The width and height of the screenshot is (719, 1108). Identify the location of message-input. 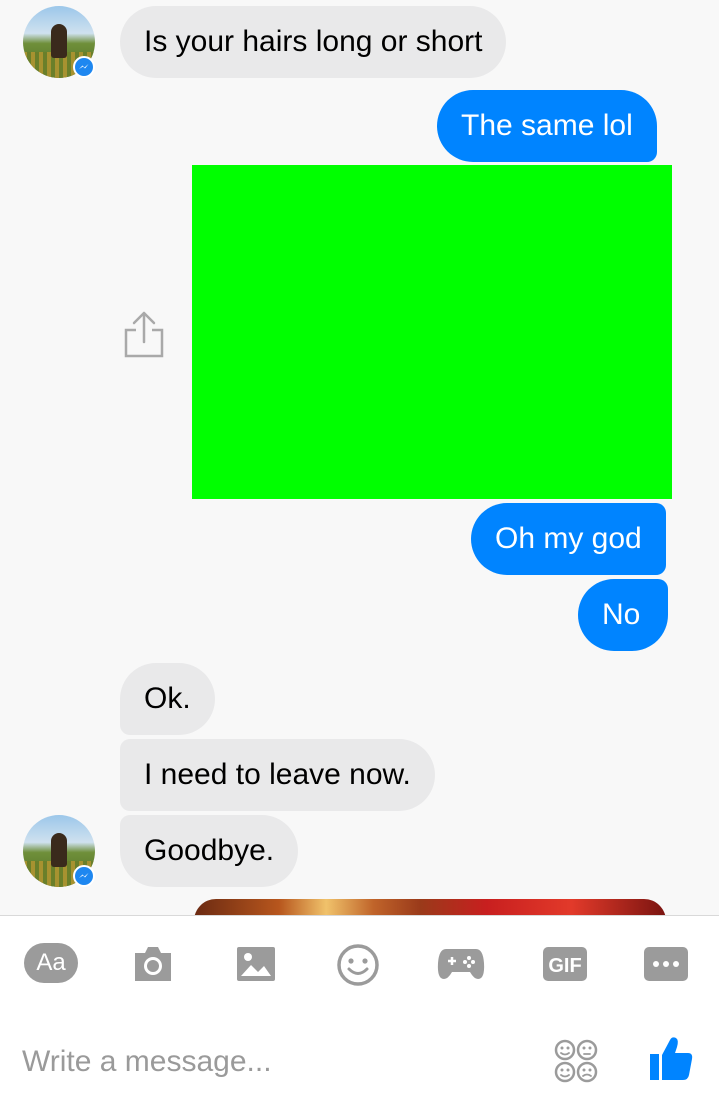
(272, 1062).